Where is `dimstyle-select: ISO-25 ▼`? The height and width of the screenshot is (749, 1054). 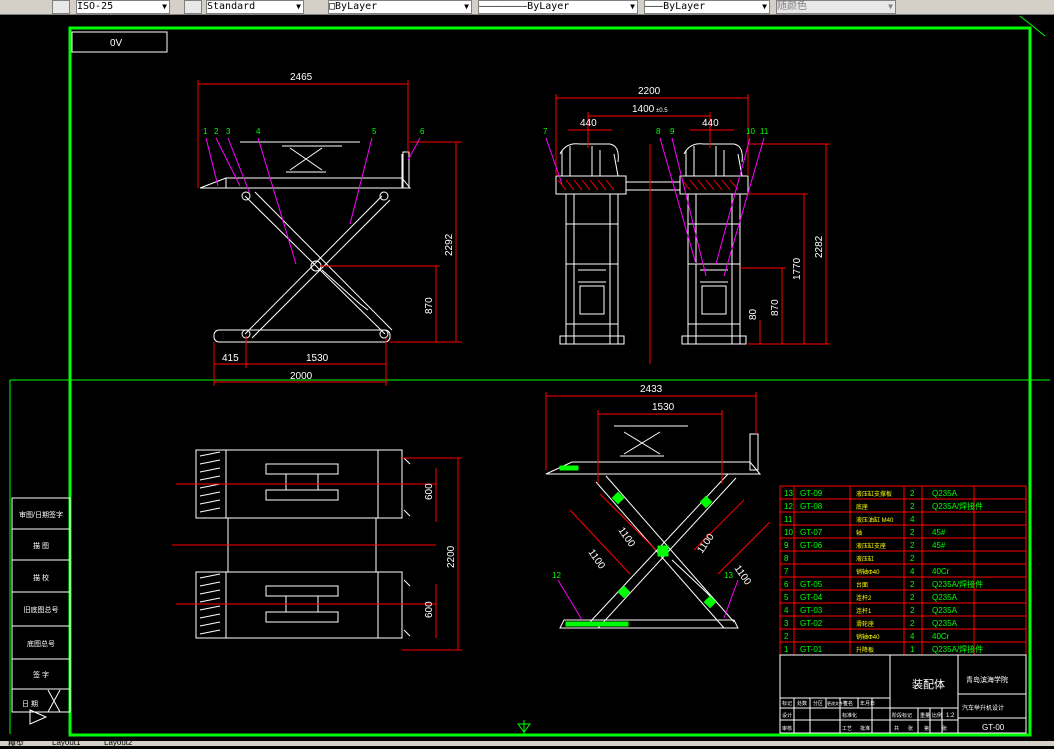 dimstyle-select: ISO-25 ▼ is located at coordinates (123, 7).